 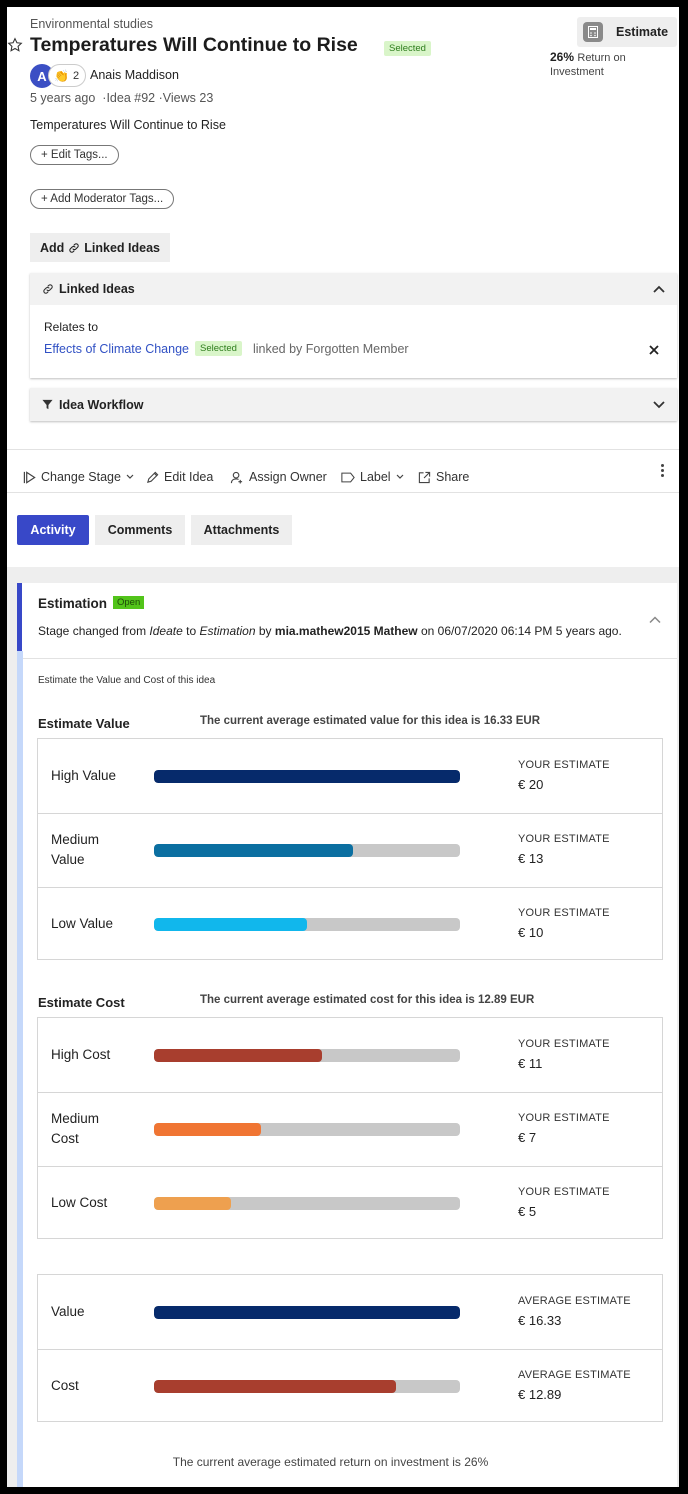 I want to click on estimate-button-label: Estimate, so click(x=642, y=32).